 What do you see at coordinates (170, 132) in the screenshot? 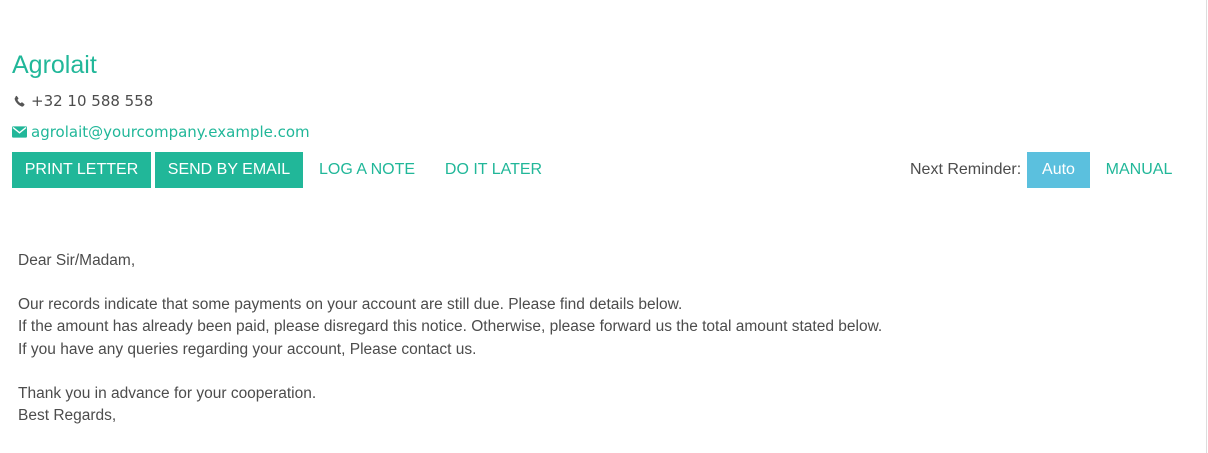
I see `email-link: agrolait@yourcompany.example.com` at bounding box center [170, 132].